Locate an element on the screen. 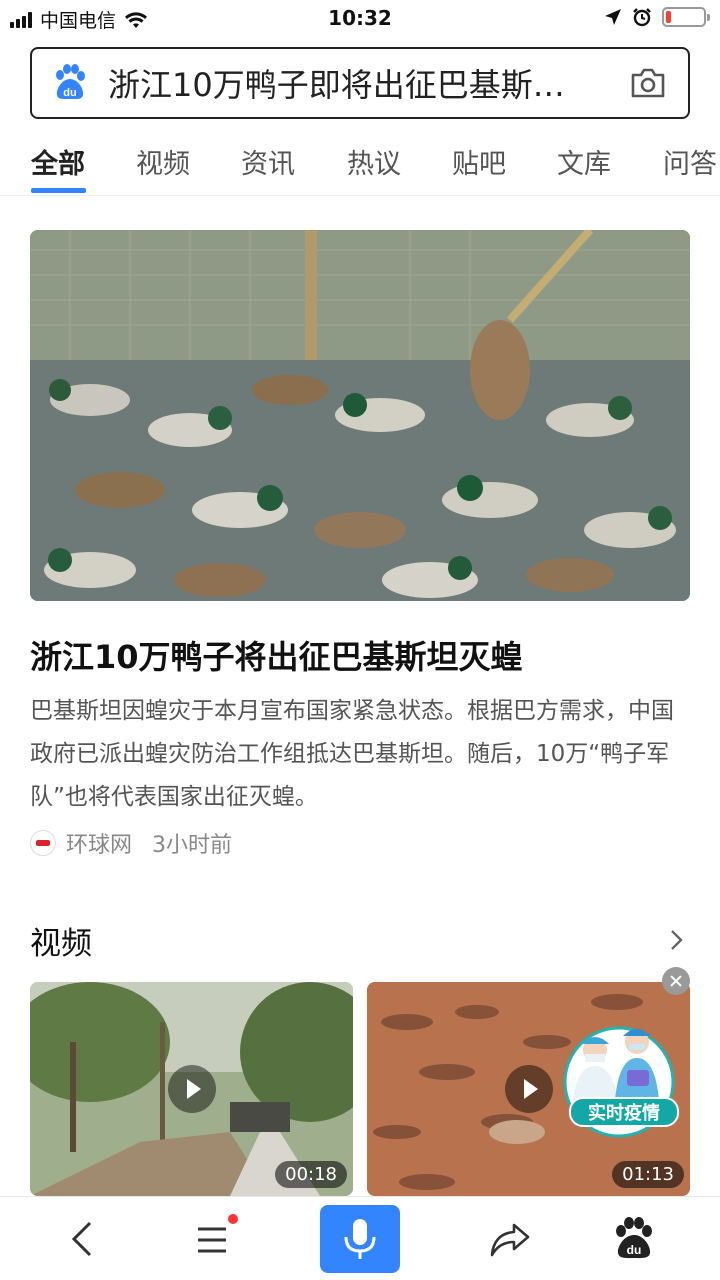 Image resolution: width=720 pixels, height=1280 pixels. baidu-home-logo-text: du is located at coordinates (634, 1250).